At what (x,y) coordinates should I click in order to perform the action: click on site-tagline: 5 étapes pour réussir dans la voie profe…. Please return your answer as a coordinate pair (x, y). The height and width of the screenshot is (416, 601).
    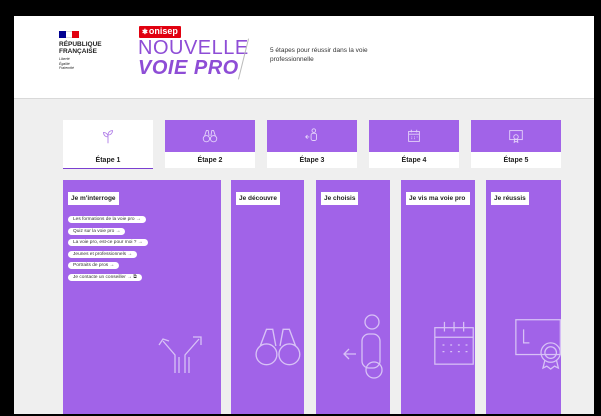
    Looking at the image, I should click on (319, 55).